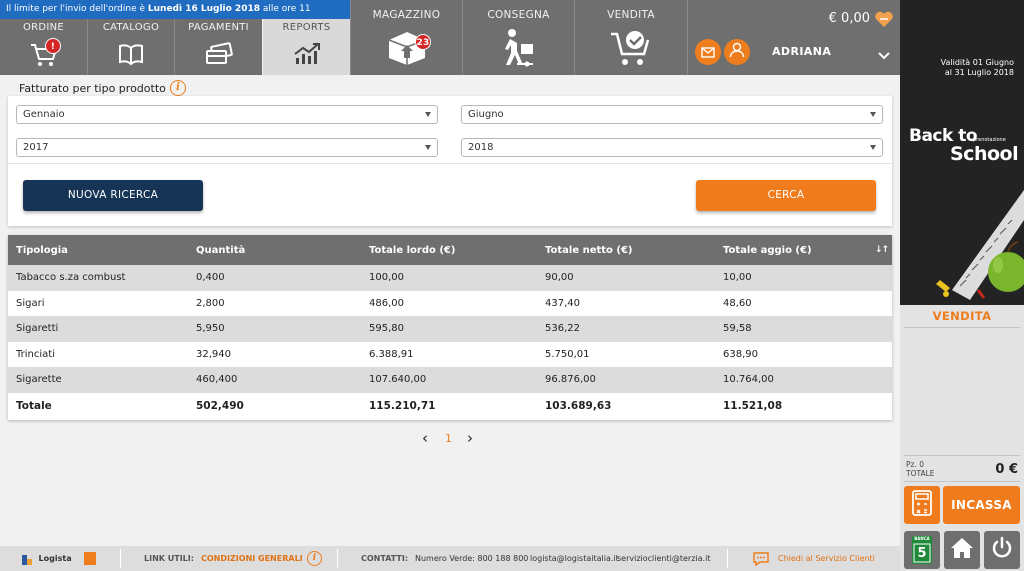 Image resolution: width=1024 pixels, height=571 pixels. Describe the element at coordinates (737, 329) in the screenshot. I see `cell-totale-aggio: 59,58` at that location.